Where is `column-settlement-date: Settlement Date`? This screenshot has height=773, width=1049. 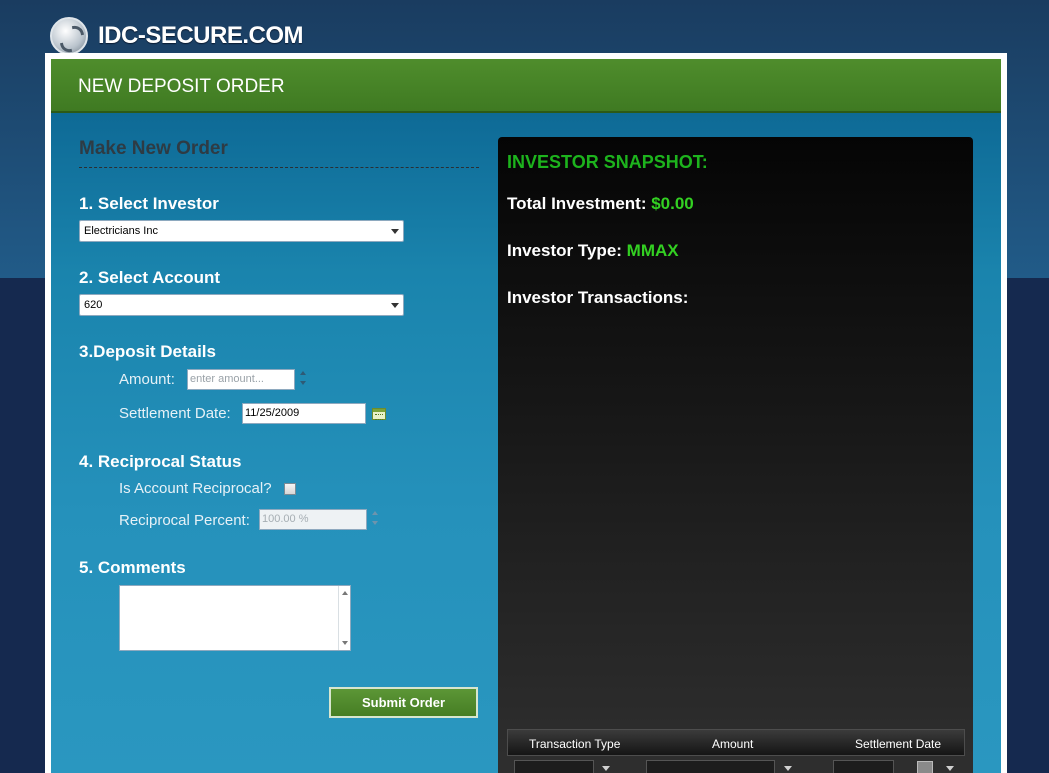
column-settlement-date: Settlement Date is located at coordinates (898, 744).